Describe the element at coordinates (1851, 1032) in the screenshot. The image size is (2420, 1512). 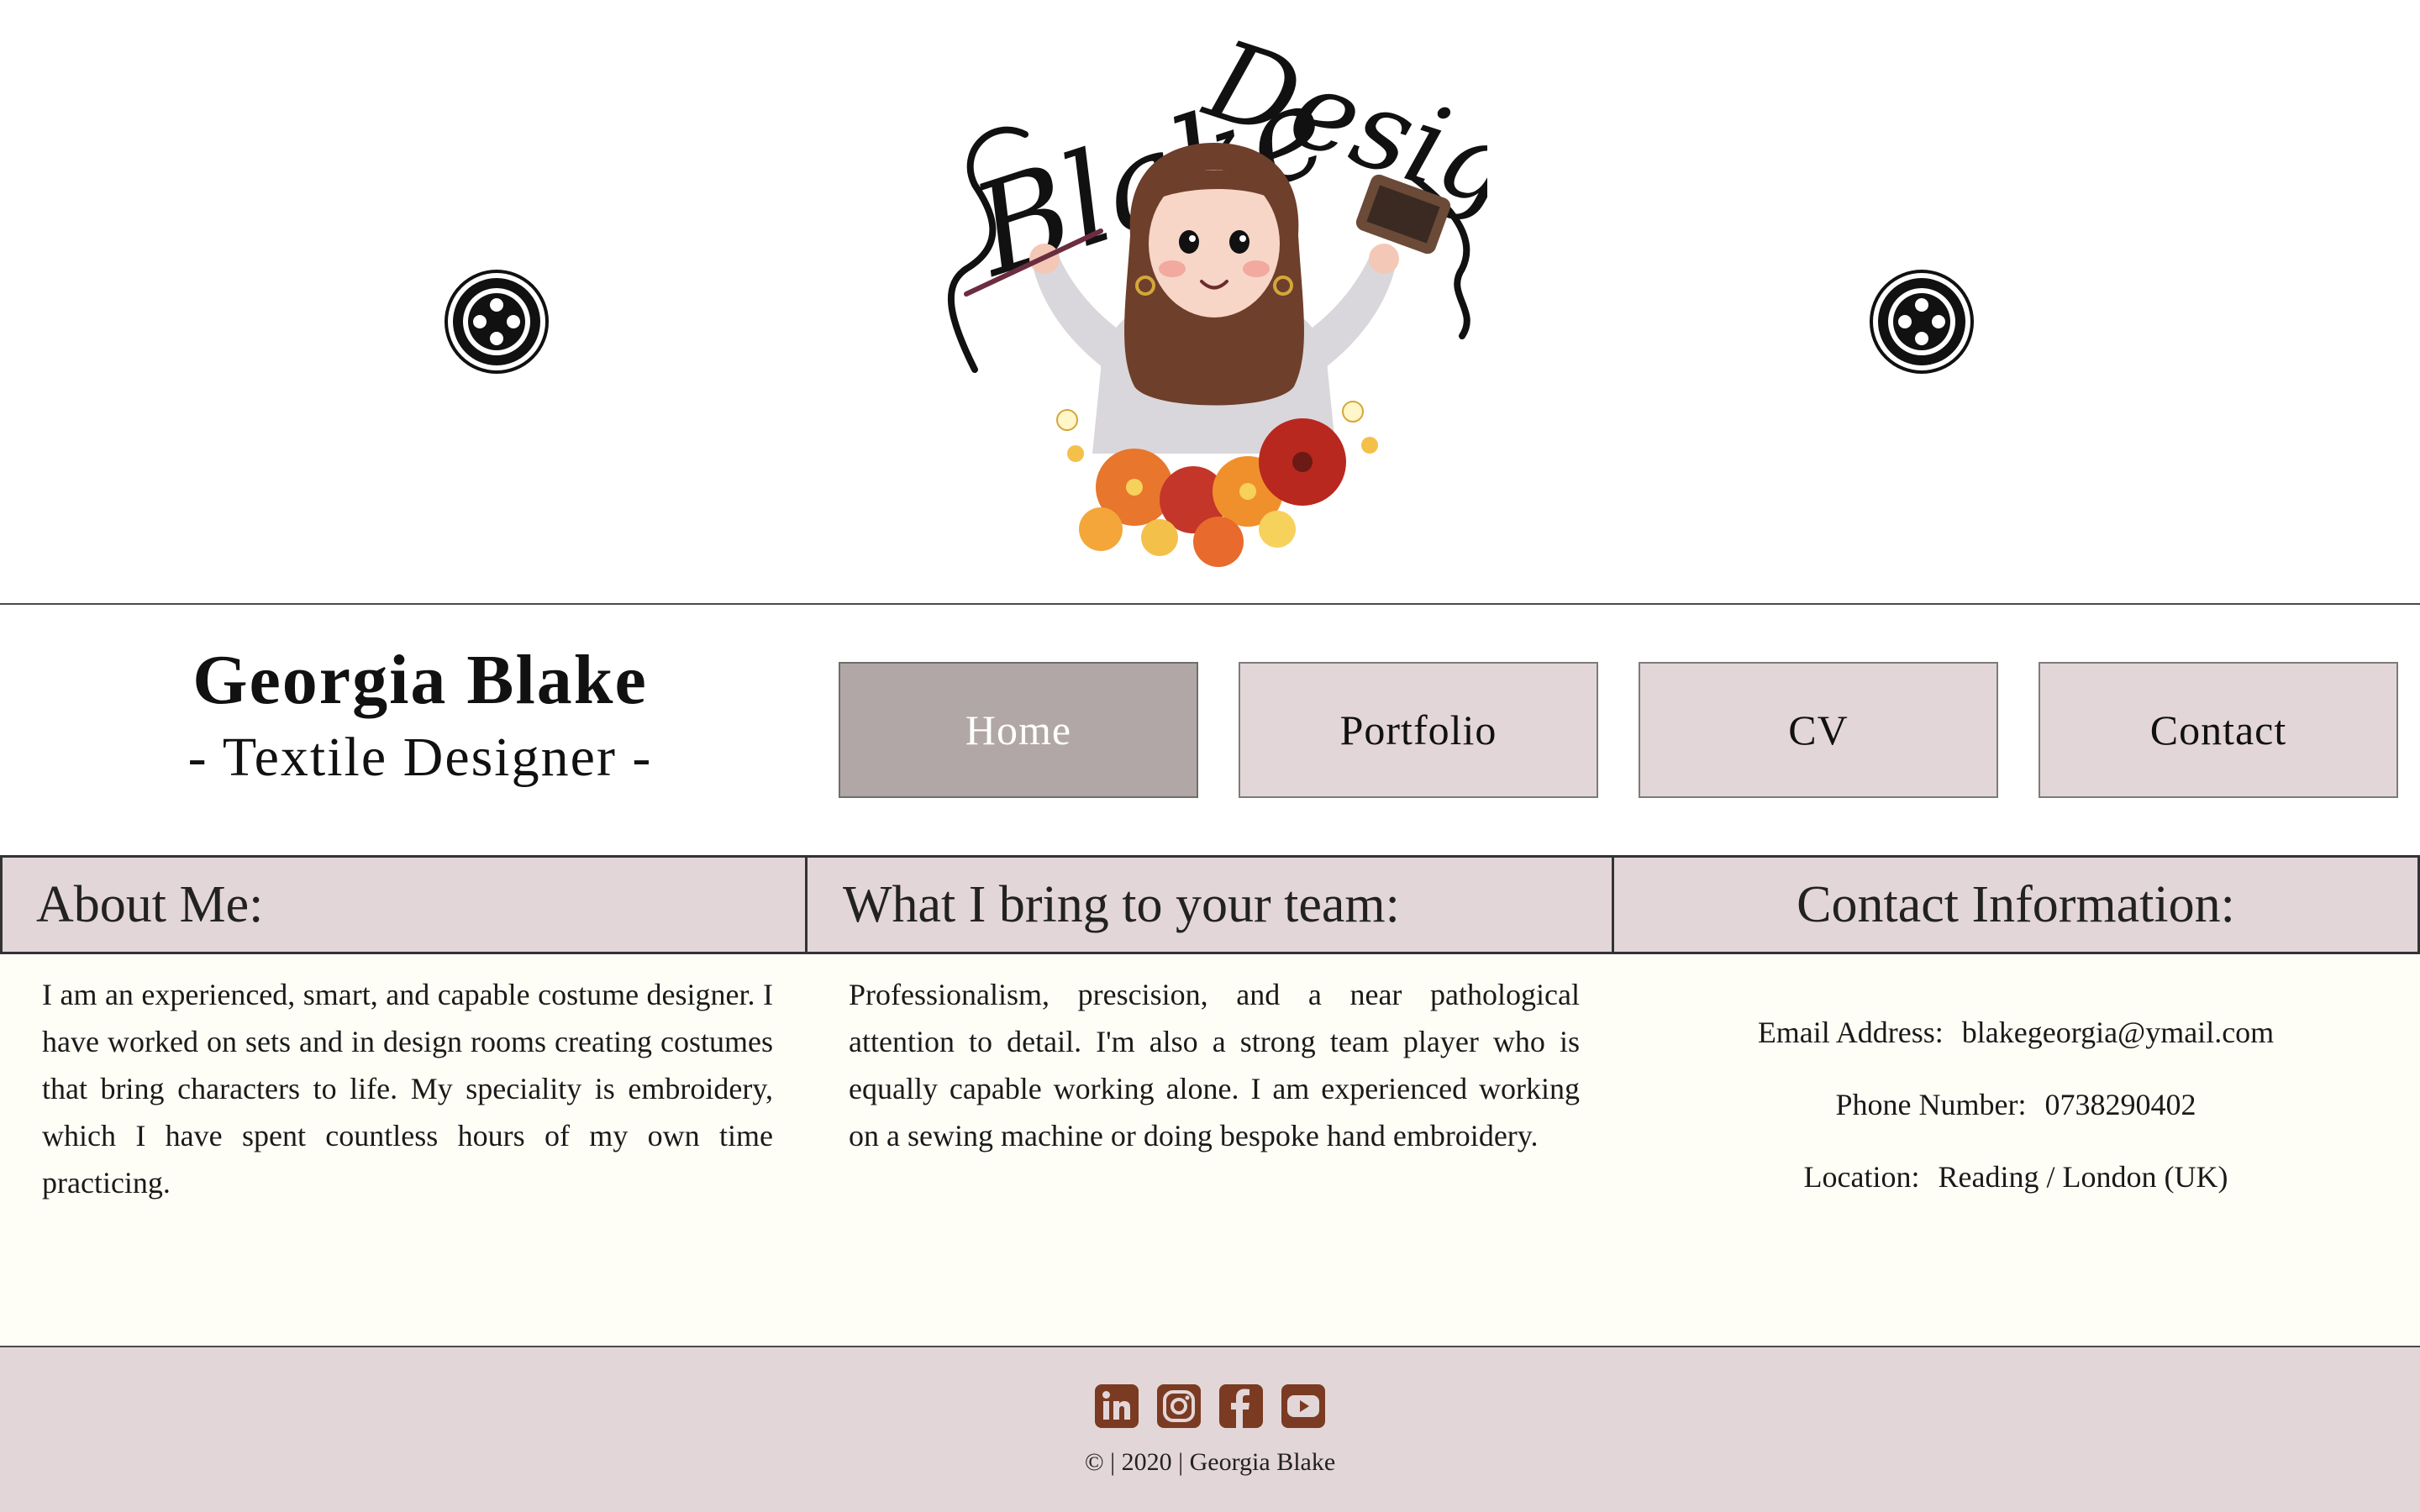
I see `contact-label: Email Address:` at that location.